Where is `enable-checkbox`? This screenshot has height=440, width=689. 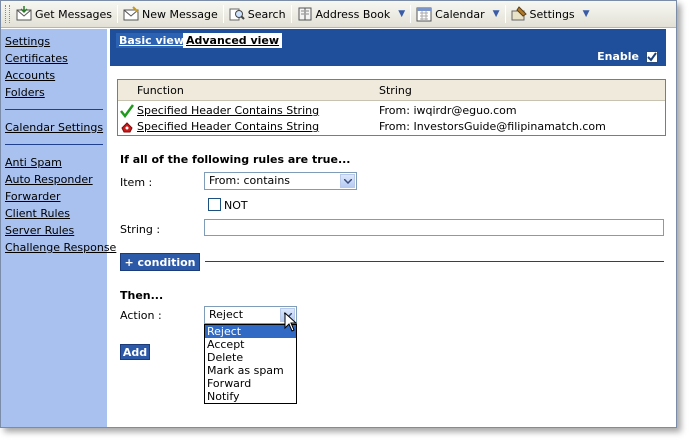 enable-checkbox is located at coordinates (652, 56).